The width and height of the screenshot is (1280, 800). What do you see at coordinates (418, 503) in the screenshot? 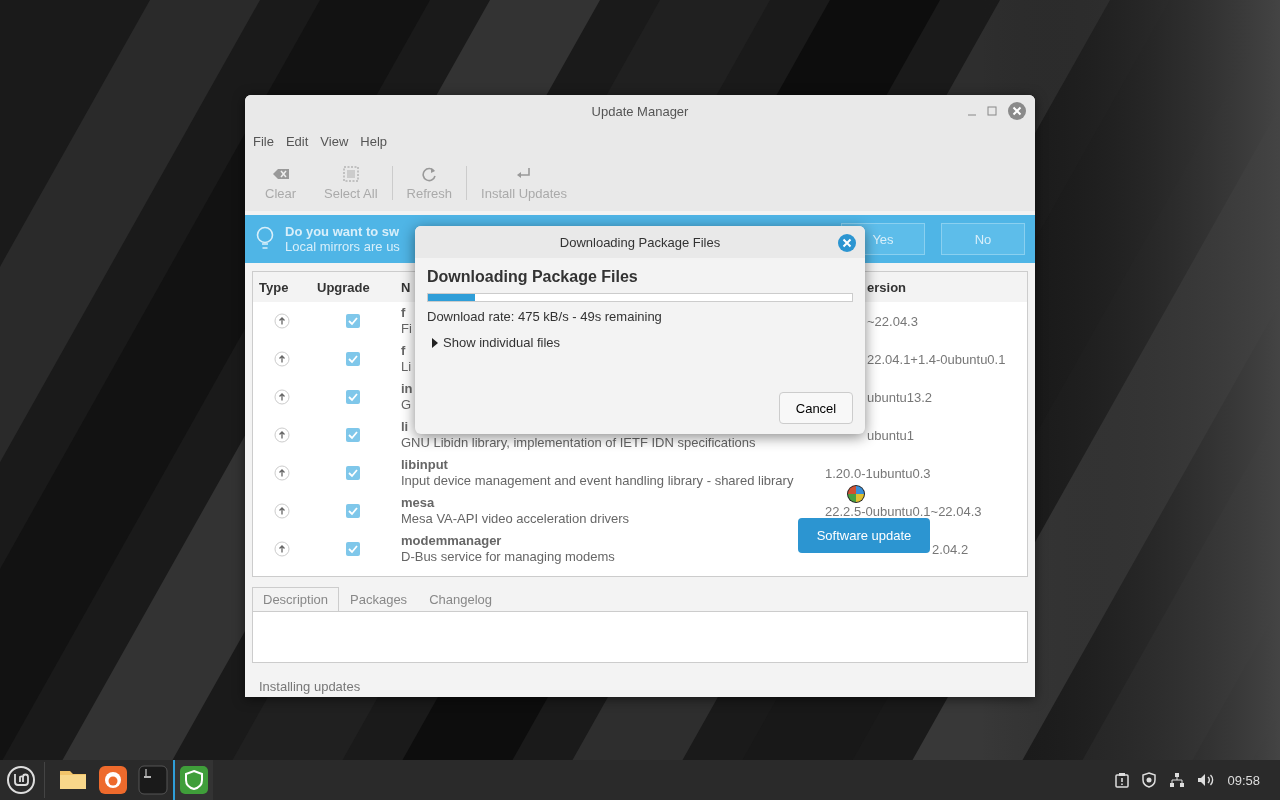
I see `package-name: mesa` at bounding box center [418, 503].